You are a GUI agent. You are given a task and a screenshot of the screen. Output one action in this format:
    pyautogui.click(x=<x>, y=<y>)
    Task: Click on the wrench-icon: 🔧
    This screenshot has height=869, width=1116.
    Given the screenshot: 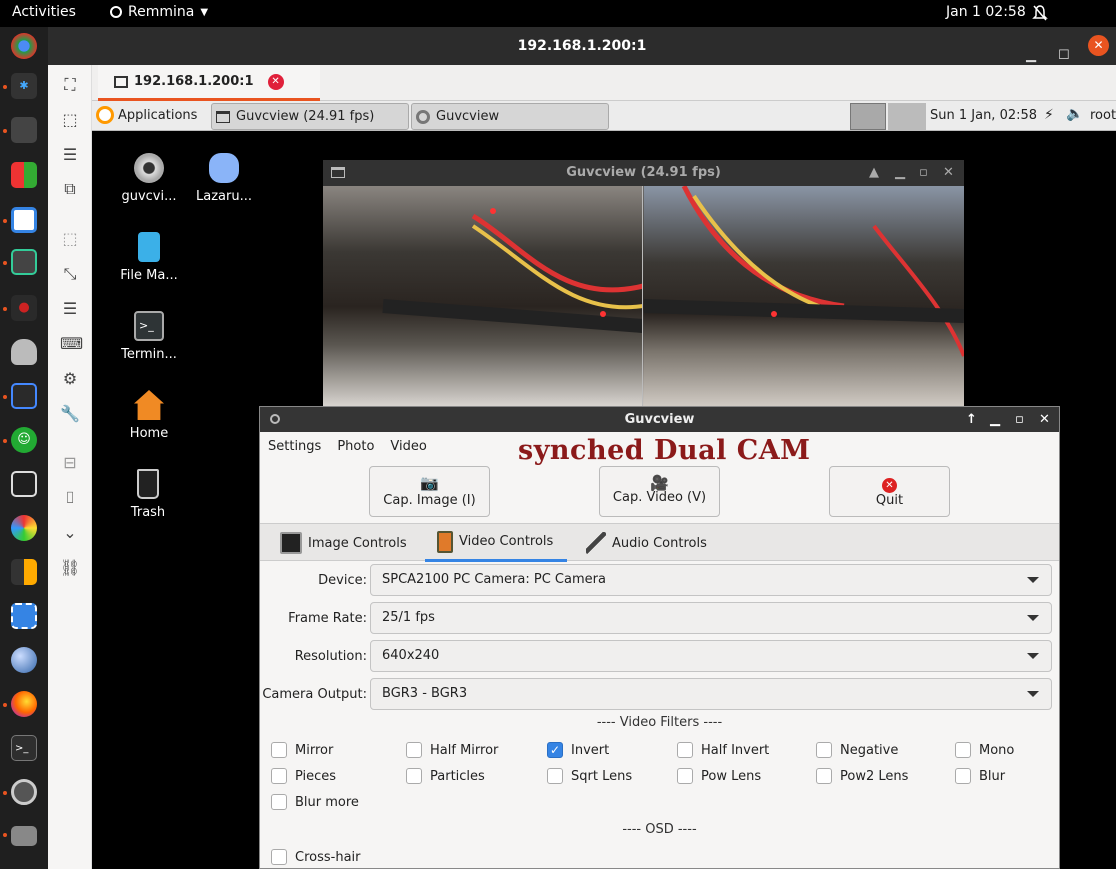 What is the action you would take?
    pyautogui.click(x=70, y=414)
    